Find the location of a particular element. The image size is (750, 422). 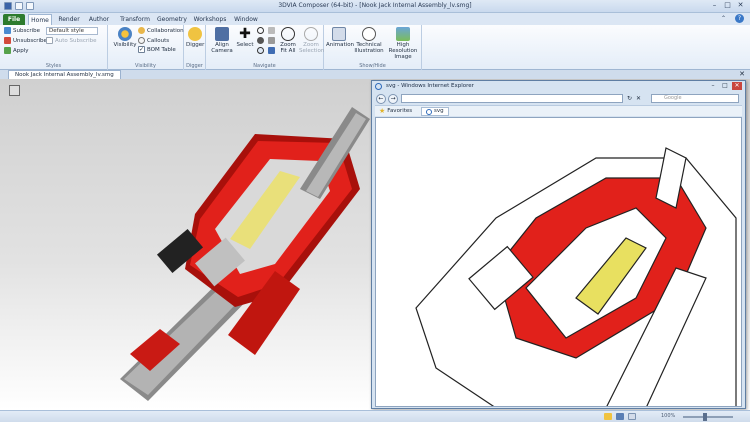

bom-table-checkbox: ✓ BOM Table is located at coordinates (157, 49).